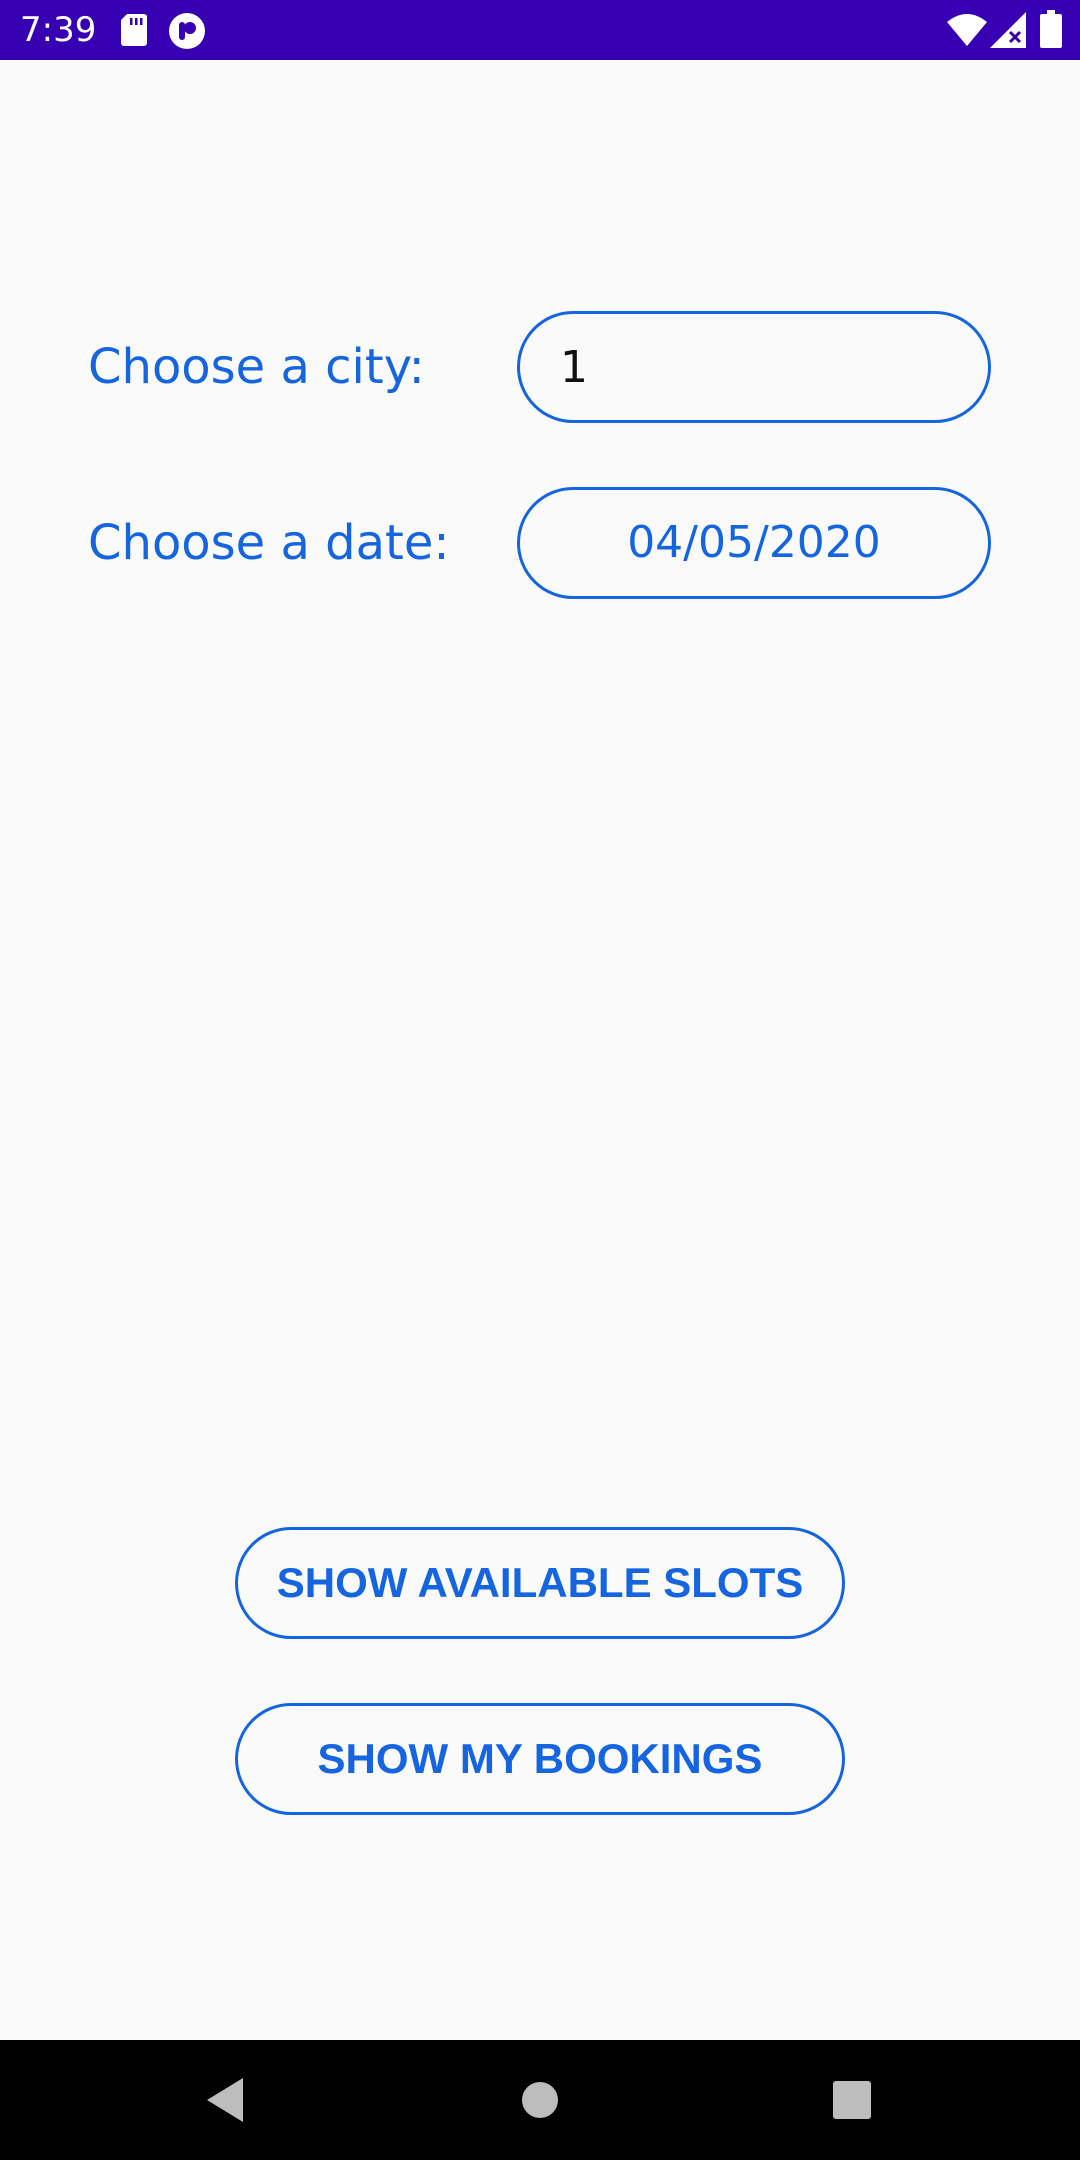 The width and height of the screenshot is (1080, 2160). I want to click on date-picker-field: 04/05/2020, so click(754, 543).